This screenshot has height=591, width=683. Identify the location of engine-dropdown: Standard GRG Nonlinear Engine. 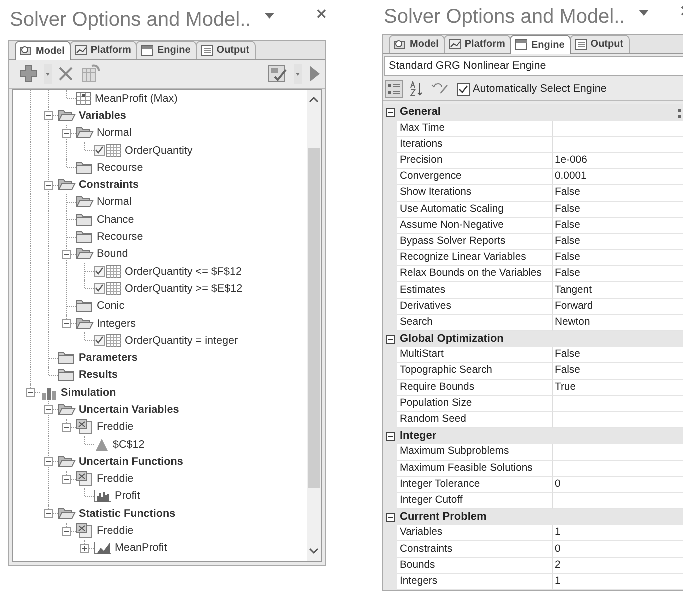
(533, 66).